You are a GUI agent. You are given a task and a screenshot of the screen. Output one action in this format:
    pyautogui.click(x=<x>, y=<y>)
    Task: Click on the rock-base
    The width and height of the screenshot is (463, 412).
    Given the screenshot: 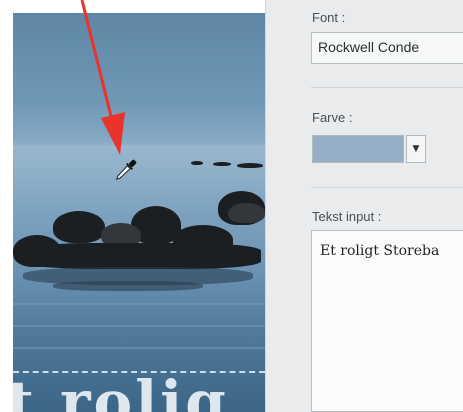 What is the action you would take?
    pyautogui.click(x=141, y=256)
    